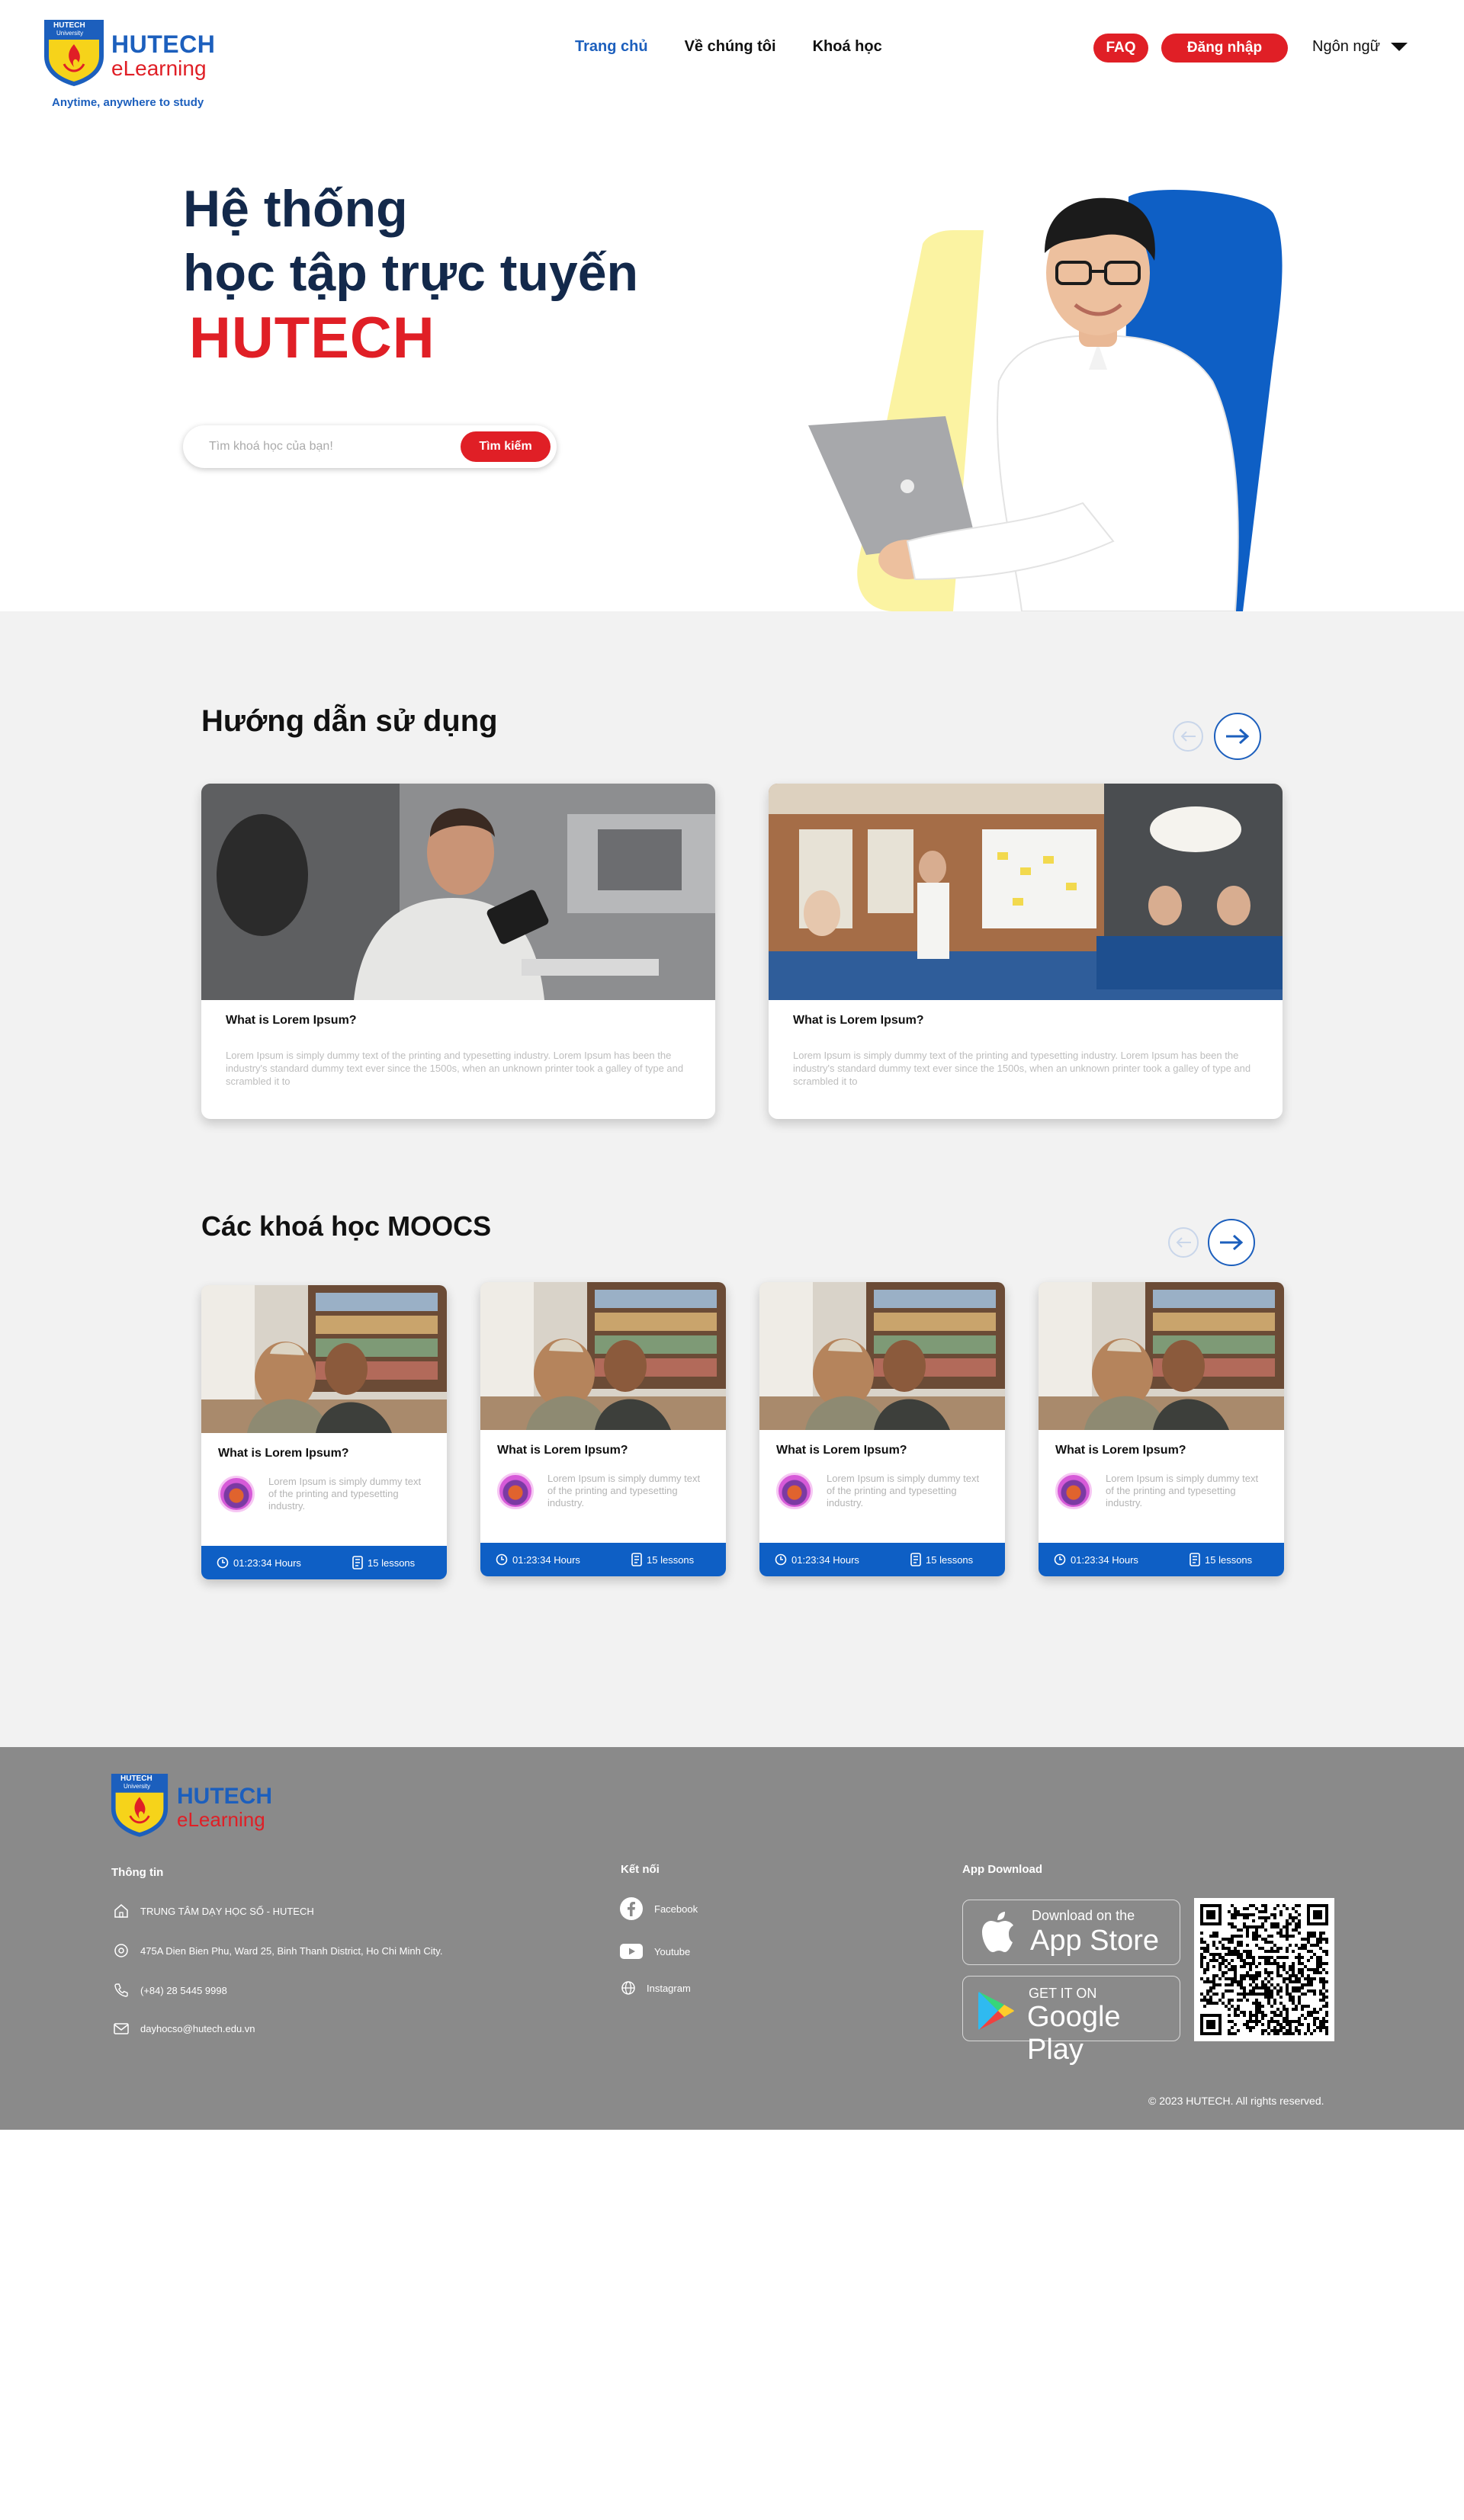 Image resolution: width=1464 pixels, height=2520 pixels. I want to click on google-play-big-text: Google Play, so click(1074, 2033).